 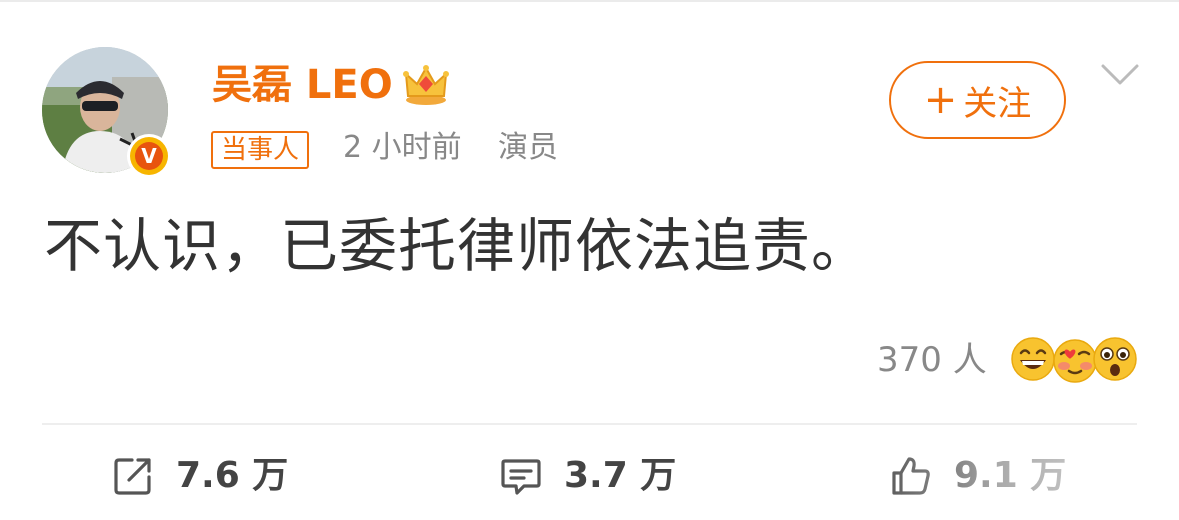 I want to click on comment-icon, so click(x=521, y=477).